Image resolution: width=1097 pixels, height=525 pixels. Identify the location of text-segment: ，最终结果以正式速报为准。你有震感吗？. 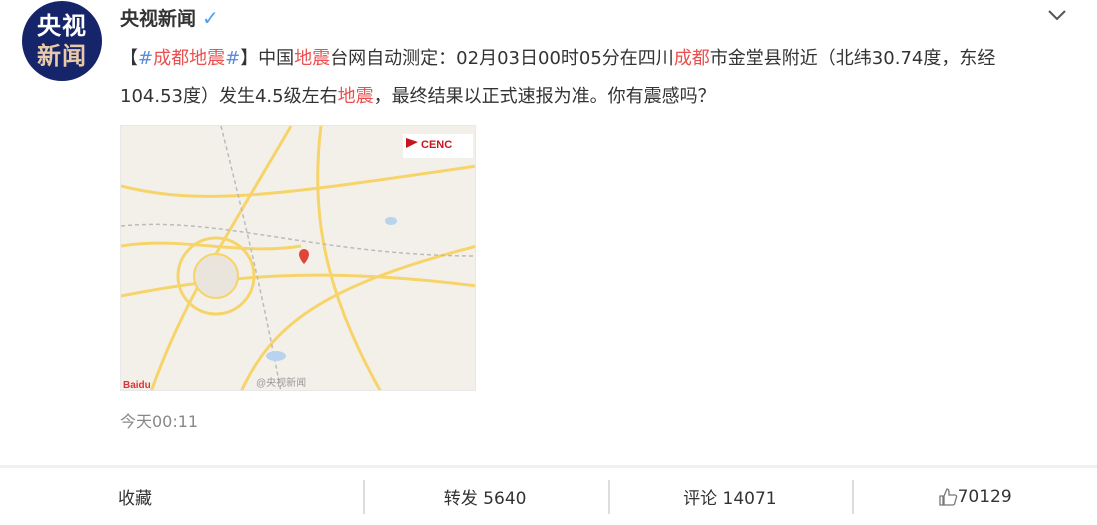
(544, 96).